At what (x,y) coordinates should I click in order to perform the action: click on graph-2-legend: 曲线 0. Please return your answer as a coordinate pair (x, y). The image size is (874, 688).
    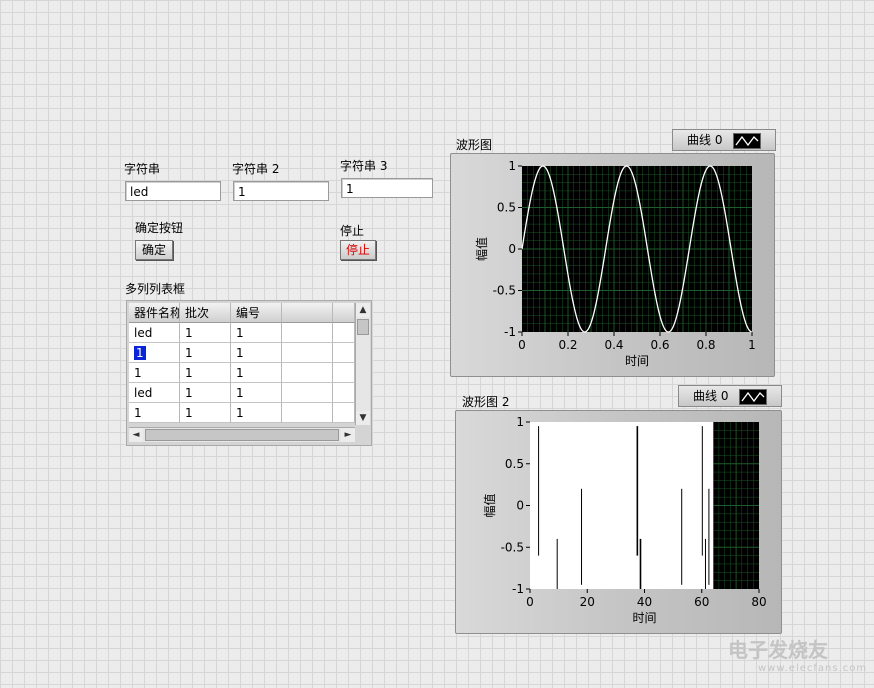
    Looking at the image, I should click on (730, 396).